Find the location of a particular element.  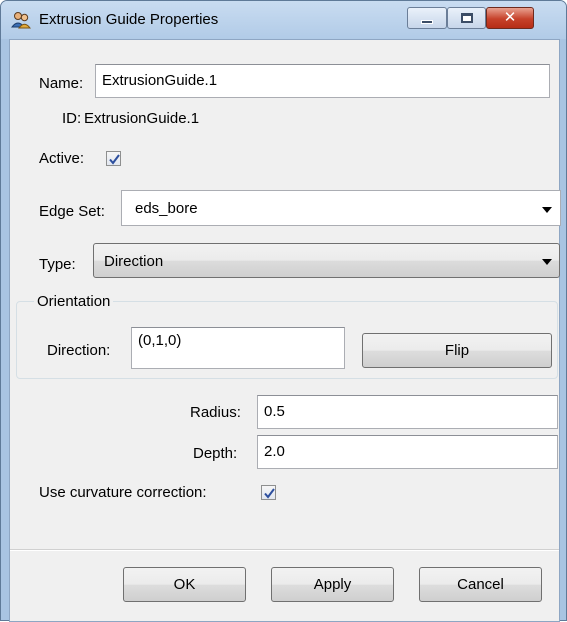

radius-input: 0.5 is located at coordinates (407, 412).